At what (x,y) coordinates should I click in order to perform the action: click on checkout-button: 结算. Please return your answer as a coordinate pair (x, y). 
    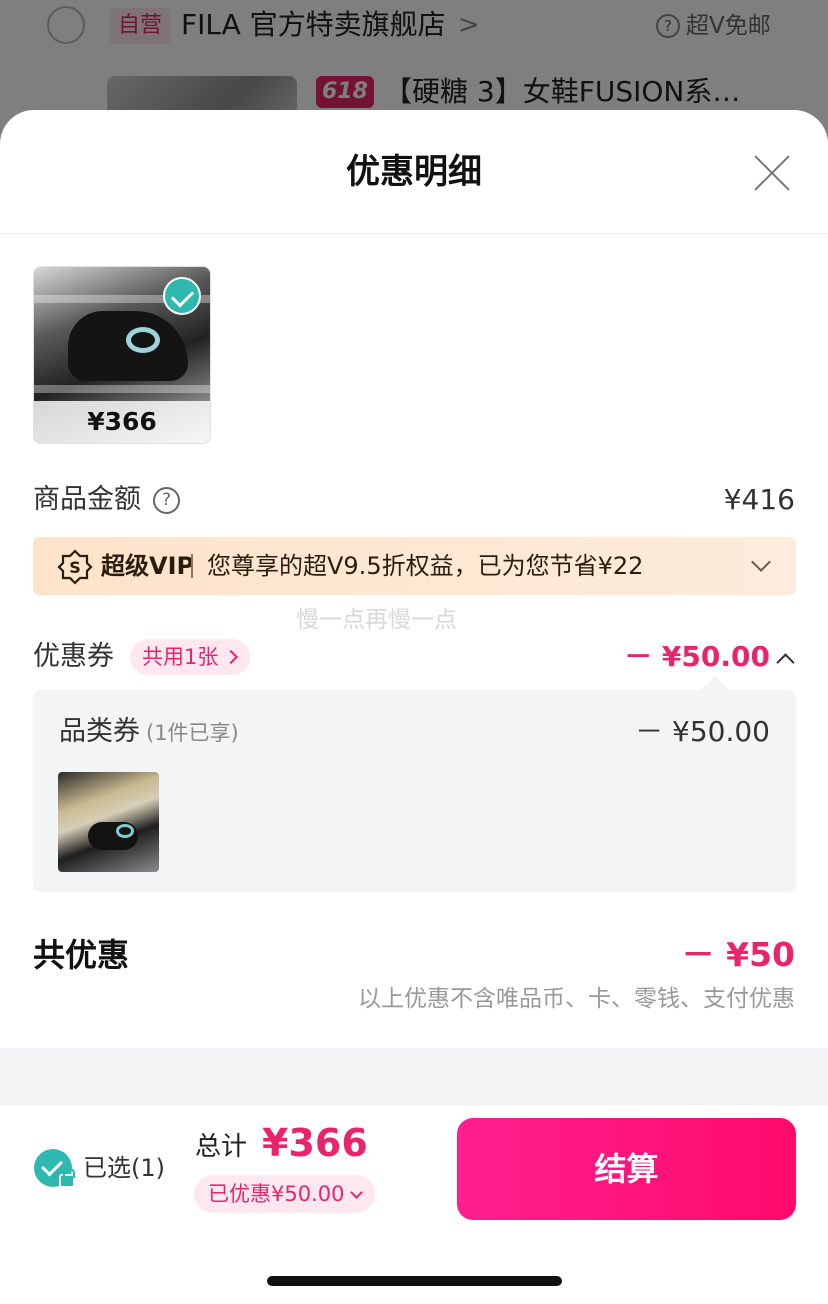
    Looking at the image, I should click on (626, 1169).